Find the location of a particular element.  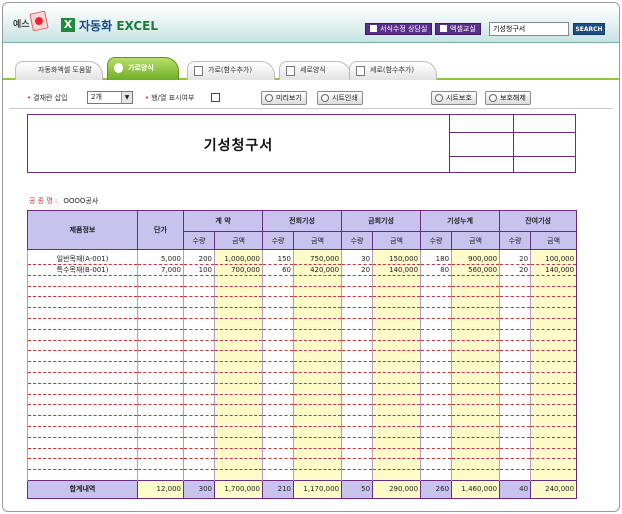

value-cell: 900,000 is located at coordinates (475, 259).